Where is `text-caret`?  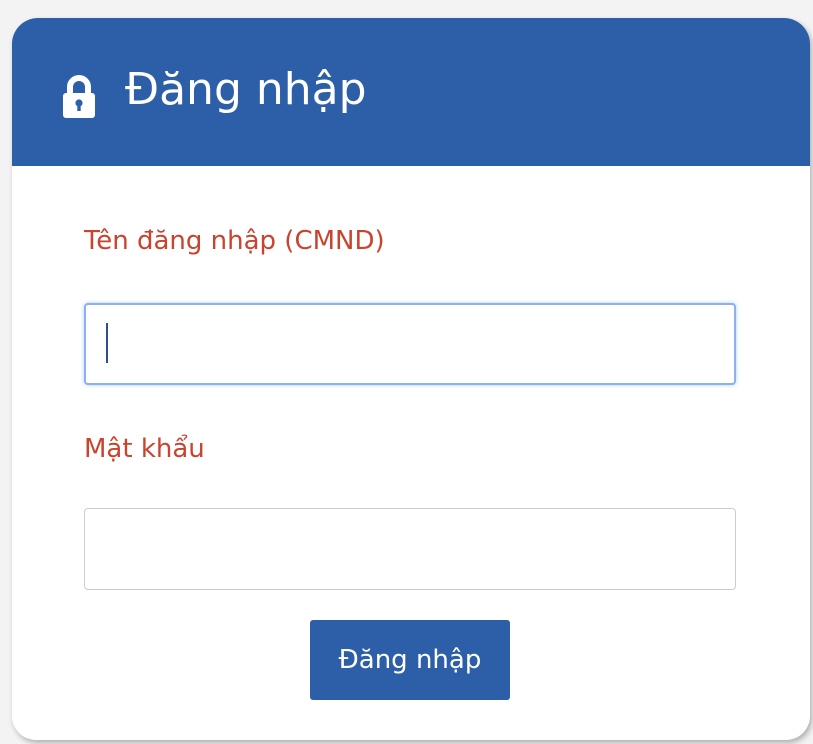 text-caret is located at coordinates (107, 343).